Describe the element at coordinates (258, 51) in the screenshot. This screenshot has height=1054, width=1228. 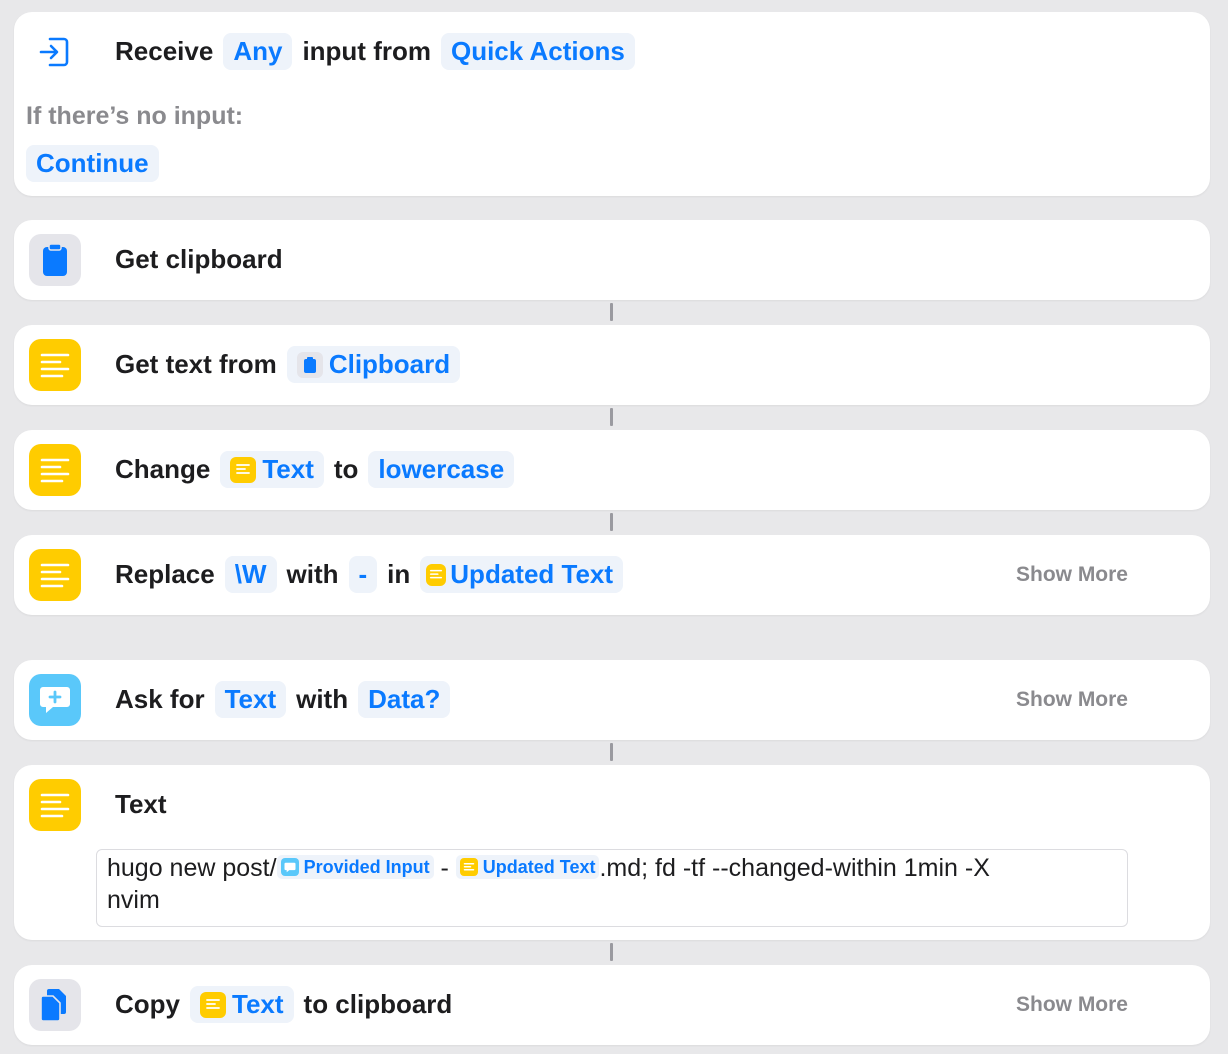
I see `input-type-token: Any` at that location.